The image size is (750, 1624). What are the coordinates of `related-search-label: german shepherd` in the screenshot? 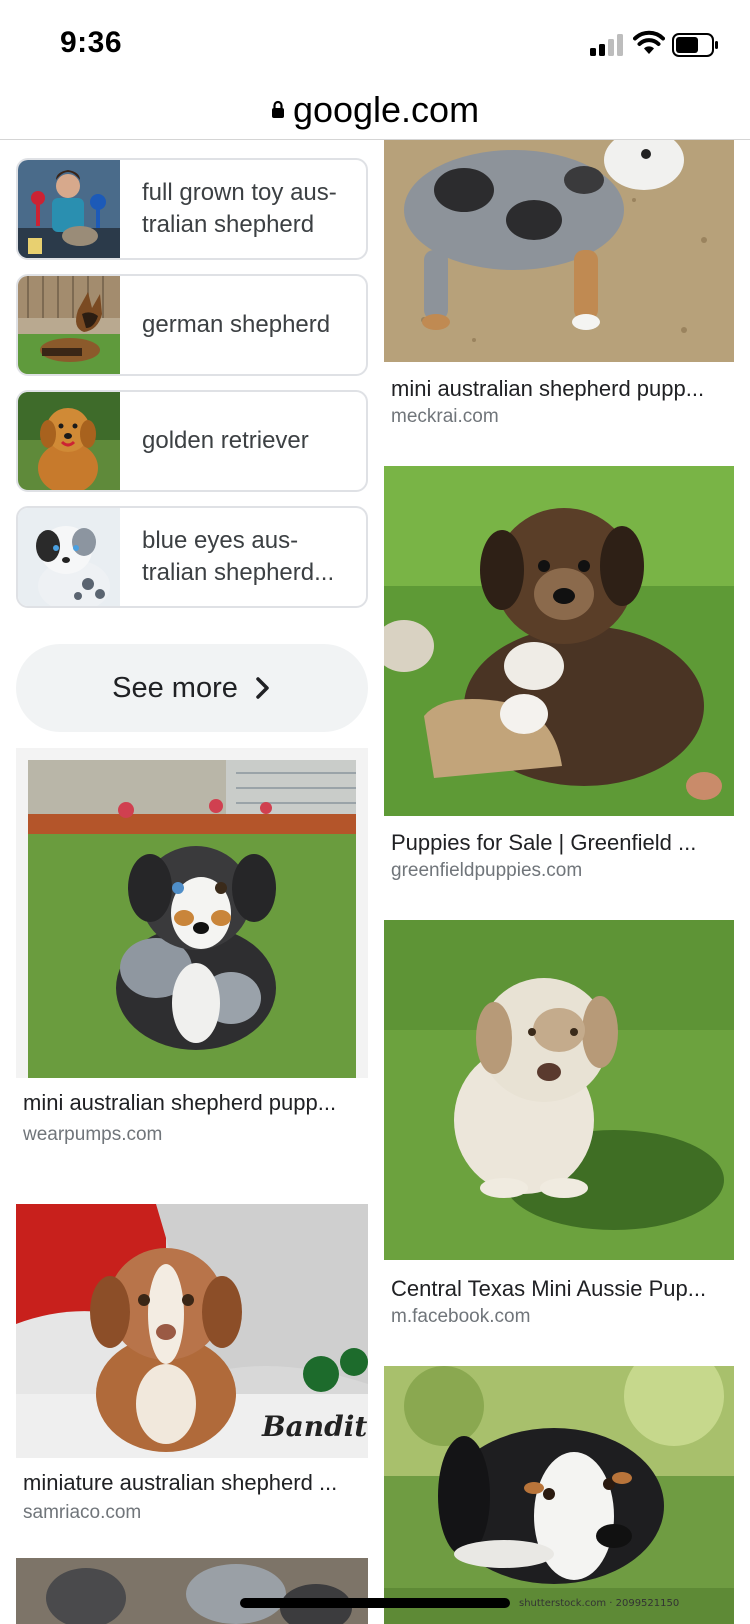 It's located at (236, 324).